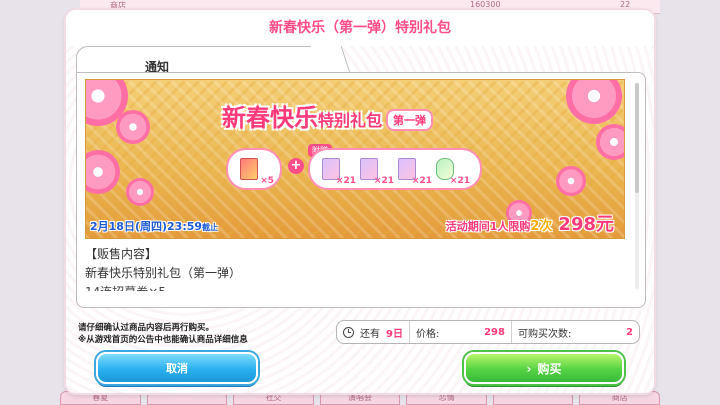 The width and height of the screenshot is (720, 405). Describe the element at coordinates (394, 334) in the screenshot. I see `remaining-value: 9日` at that location.